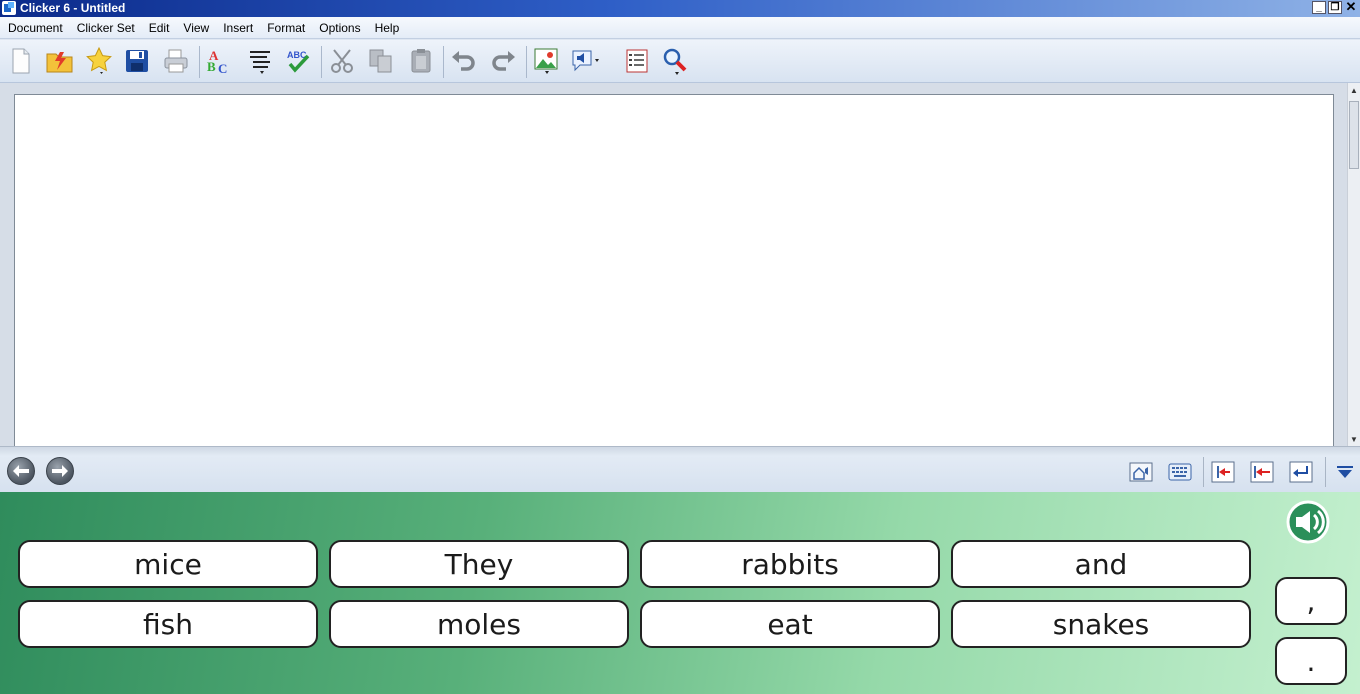 Image resolution: width=1360 pixels, height=694 pixels. What do you see at coordinates (176, 61) in the screenshot?
I see `print-icon` at bounding box center [176, 61].